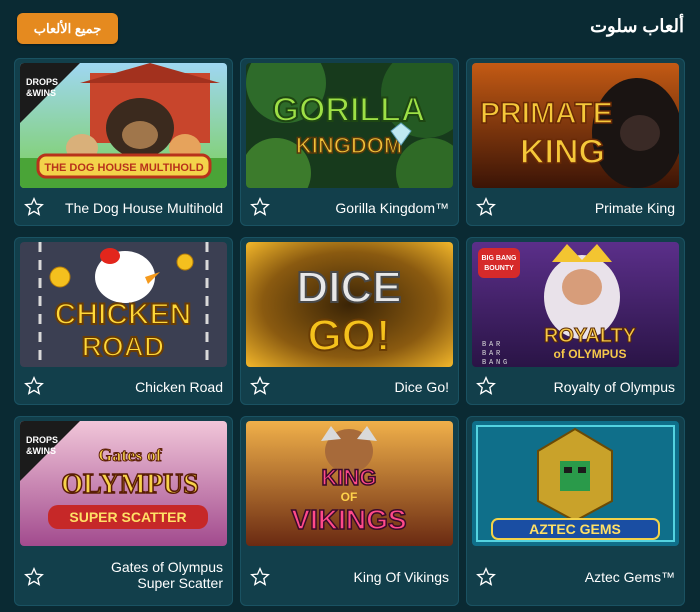 The height and width of the screenshot is (612, 700). I want to click on game-thumbnail: GORILLA KINGDOM, so click(349, 125).